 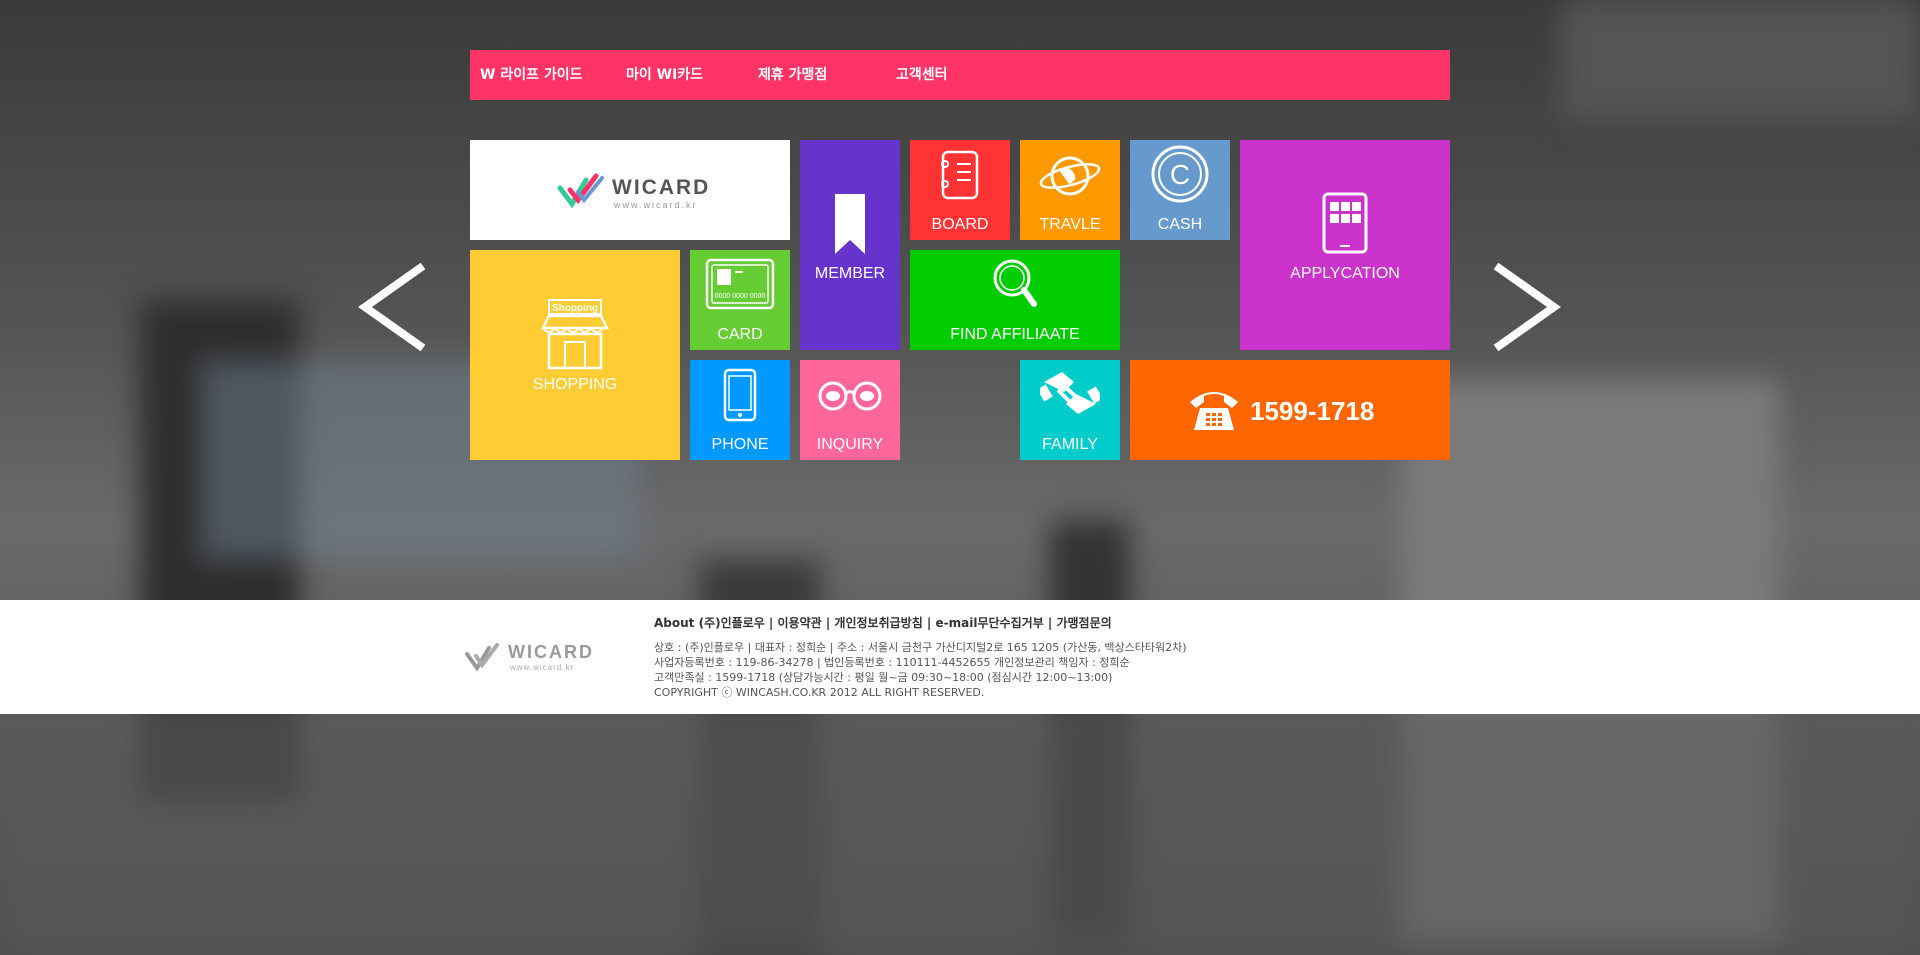 I want to click on find-affiliate-label: FIND AFFILIAATE, so click(x=1015, y=334).